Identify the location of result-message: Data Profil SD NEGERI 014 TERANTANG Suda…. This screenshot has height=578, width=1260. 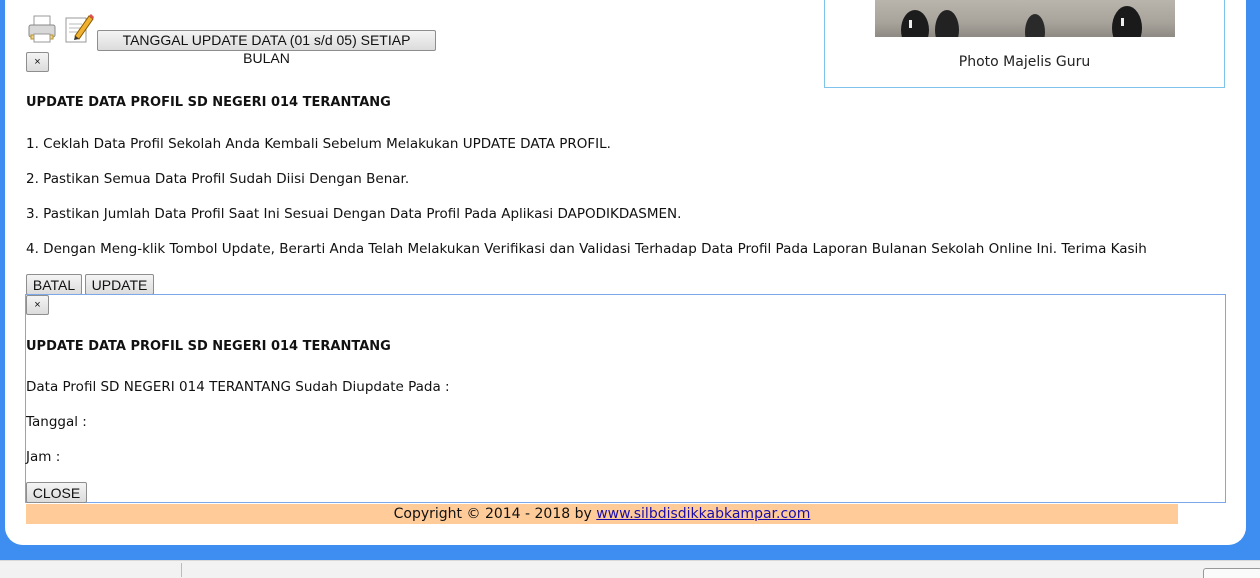
(238, 387).